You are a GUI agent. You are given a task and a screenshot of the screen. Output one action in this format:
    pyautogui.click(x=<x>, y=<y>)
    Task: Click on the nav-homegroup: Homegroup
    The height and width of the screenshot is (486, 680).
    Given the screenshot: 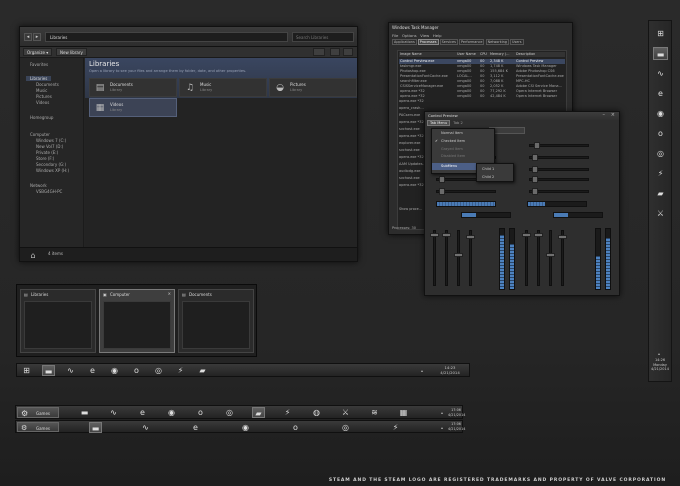 What is the action you would take?
    pyautogui.click(x=41, y=117)
    